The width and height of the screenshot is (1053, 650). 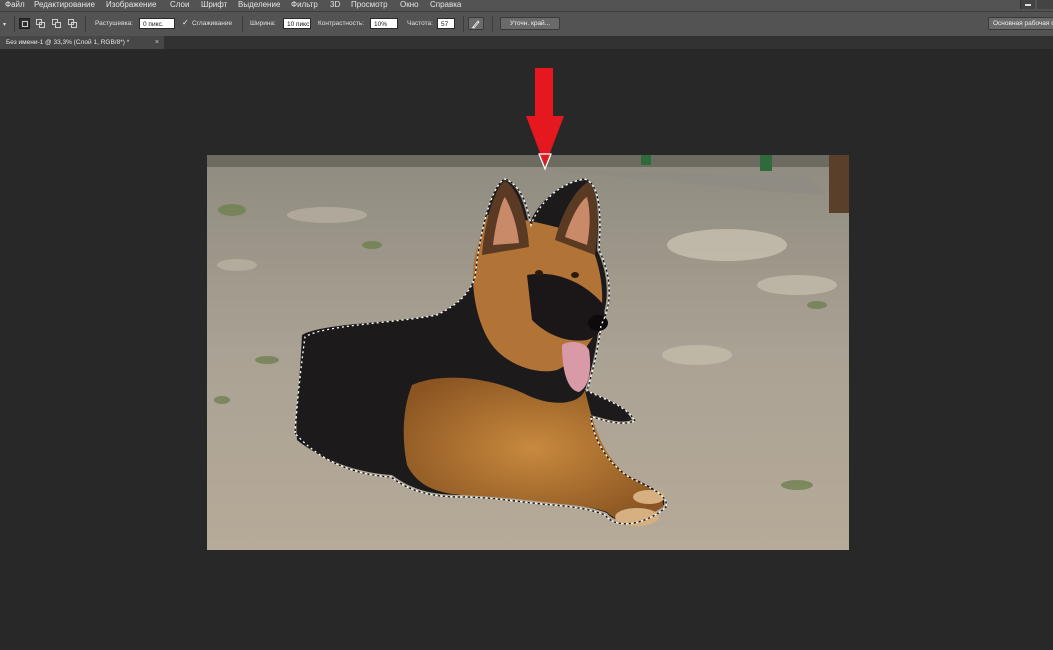 What do you see at coordinates (446, 23) in the screenshot?
I see `frequency-input: 57` at bounding box center [446, 23].